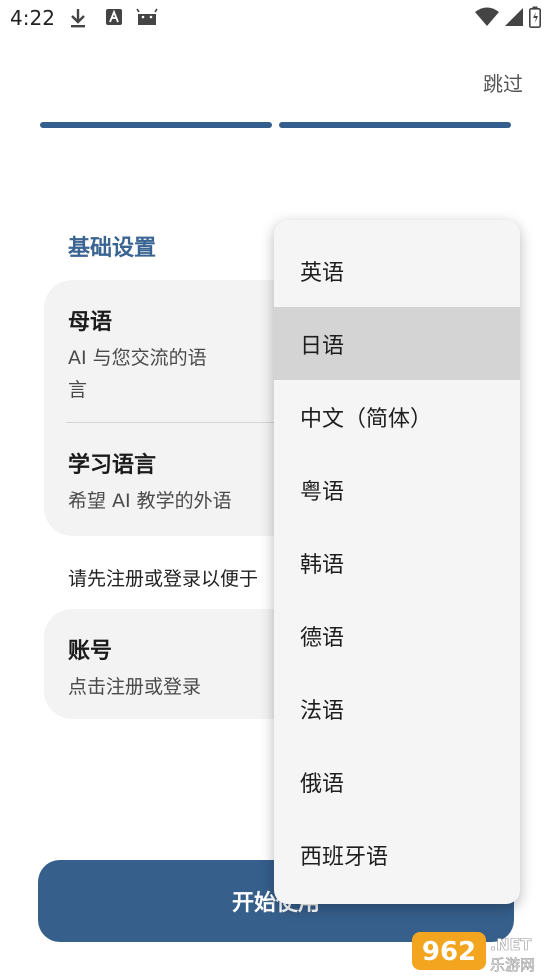  I want to click on signal-icon, so click(514, 19).